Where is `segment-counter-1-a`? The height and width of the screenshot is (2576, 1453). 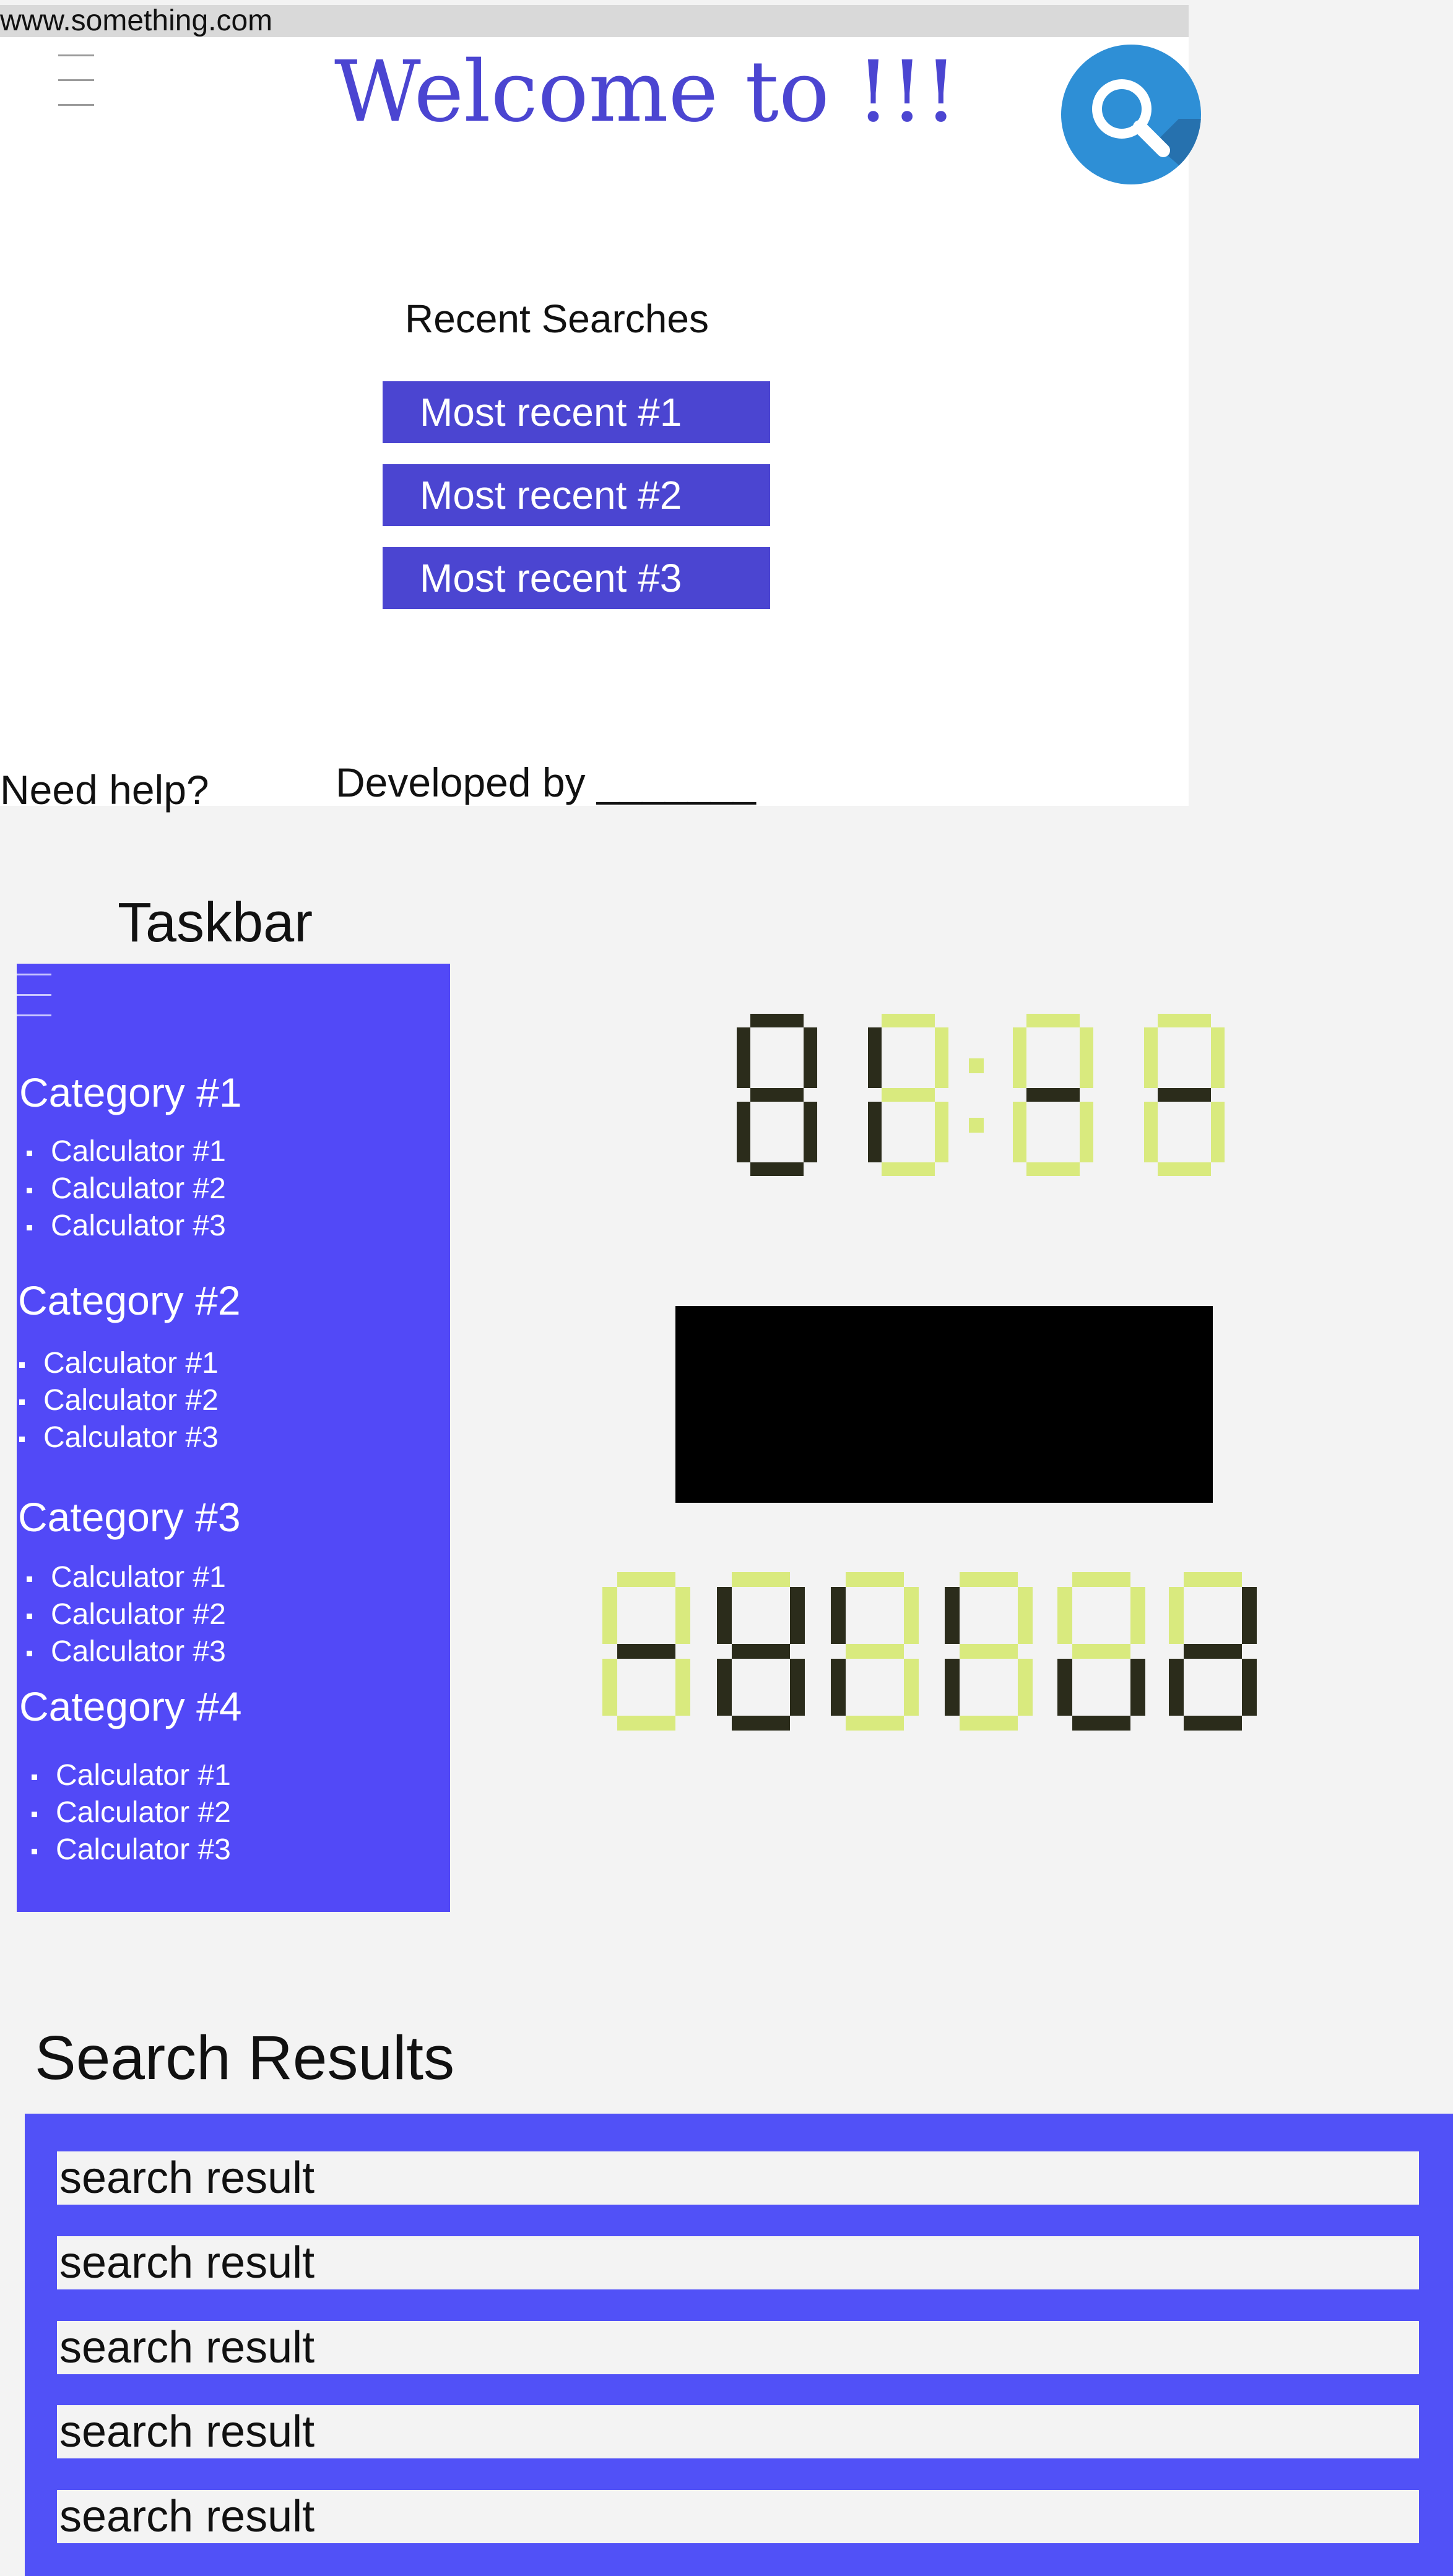
segment-counter-1-a is located at coordinates (761, 1579).